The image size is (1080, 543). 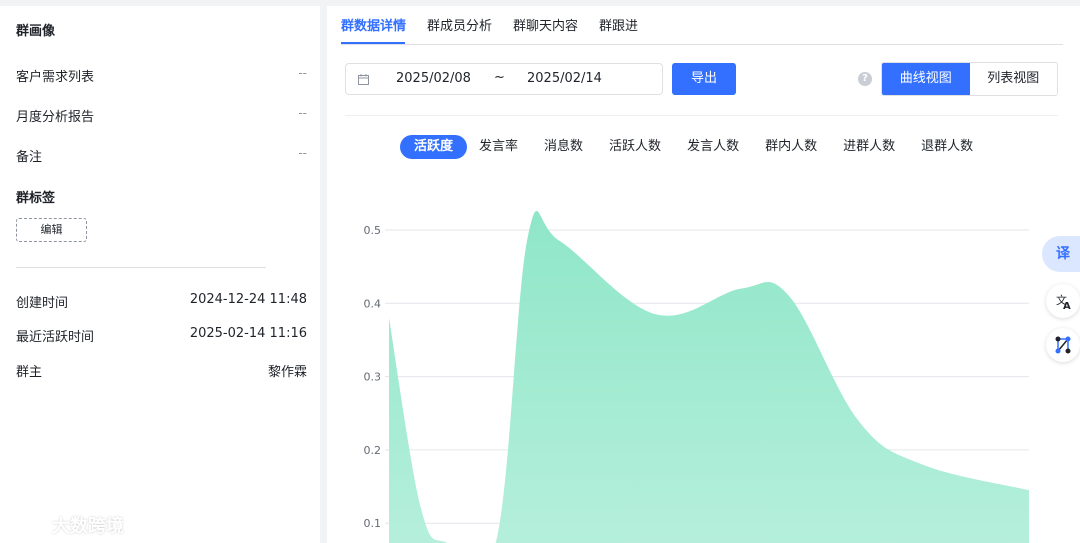 What do you see at coordinates (55, 77) in the screenshot?
I see `customer-needs-label: 客户需求列表` at bounding box center [55, 77].